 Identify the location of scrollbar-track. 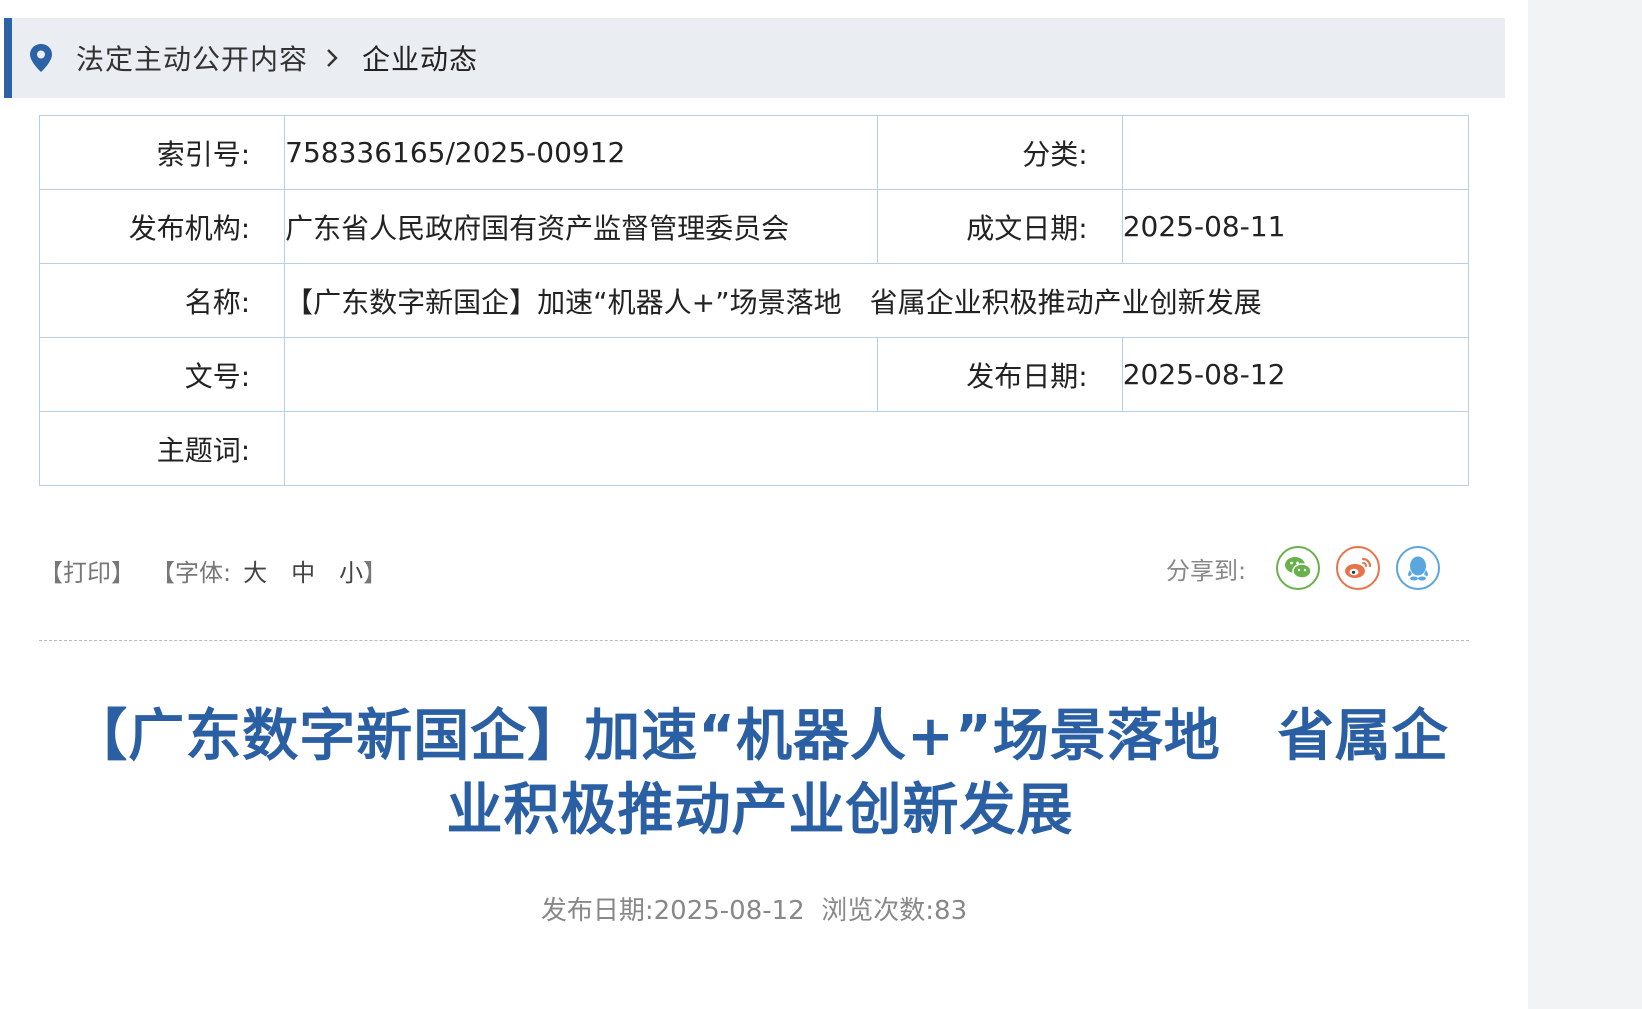
(1585, 504).